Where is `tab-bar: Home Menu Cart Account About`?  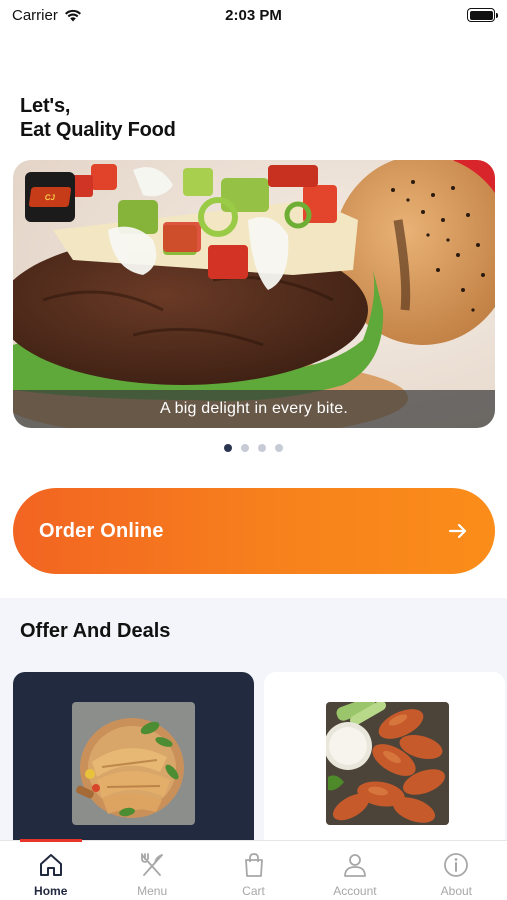
tab-bar: Home Menu Cart Account About is located at coordinates (253, 869).